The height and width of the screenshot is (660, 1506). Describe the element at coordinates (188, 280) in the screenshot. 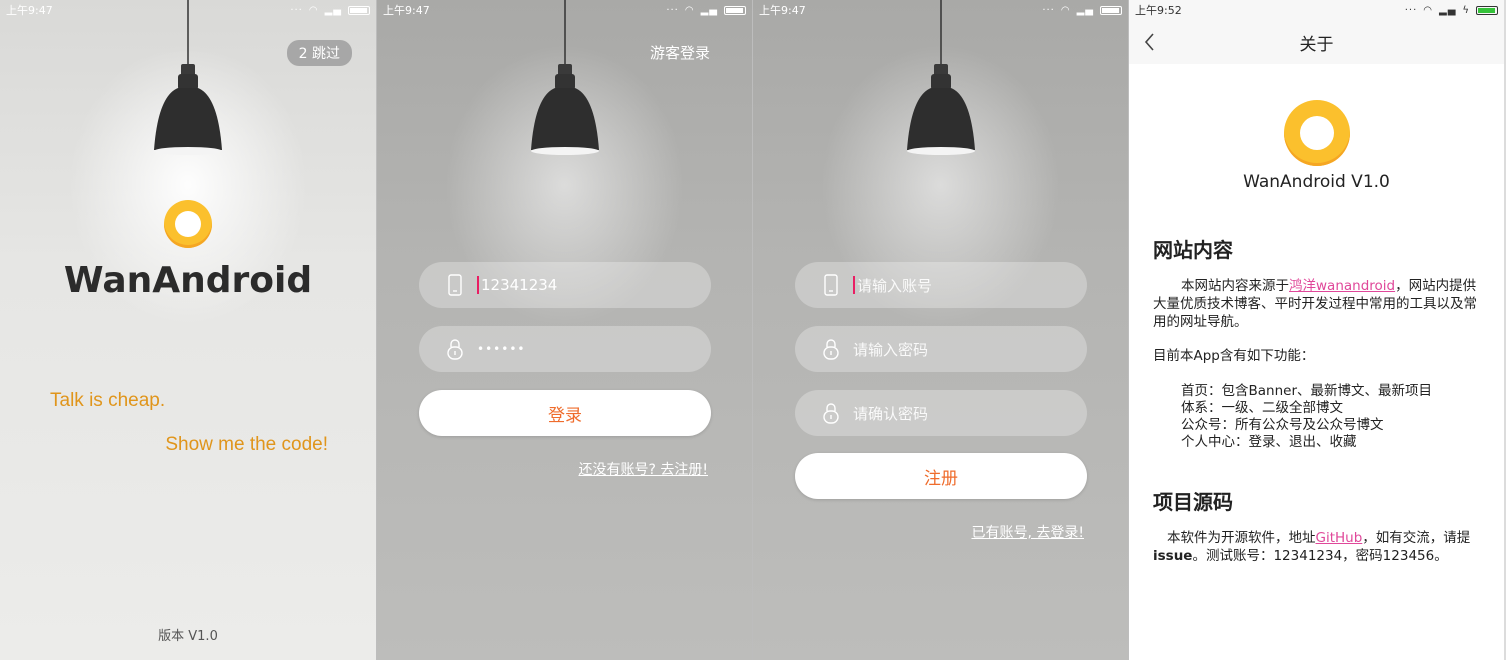

I see `app-name: WanAndroid` at that location.